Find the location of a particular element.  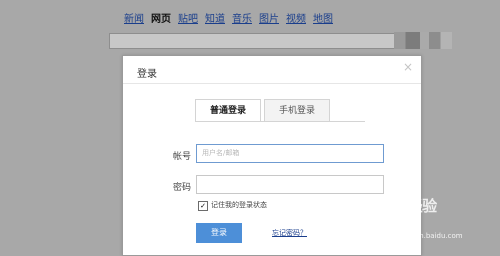

tab-phone-login: 手机登录 is located at coordinates (297, 110).